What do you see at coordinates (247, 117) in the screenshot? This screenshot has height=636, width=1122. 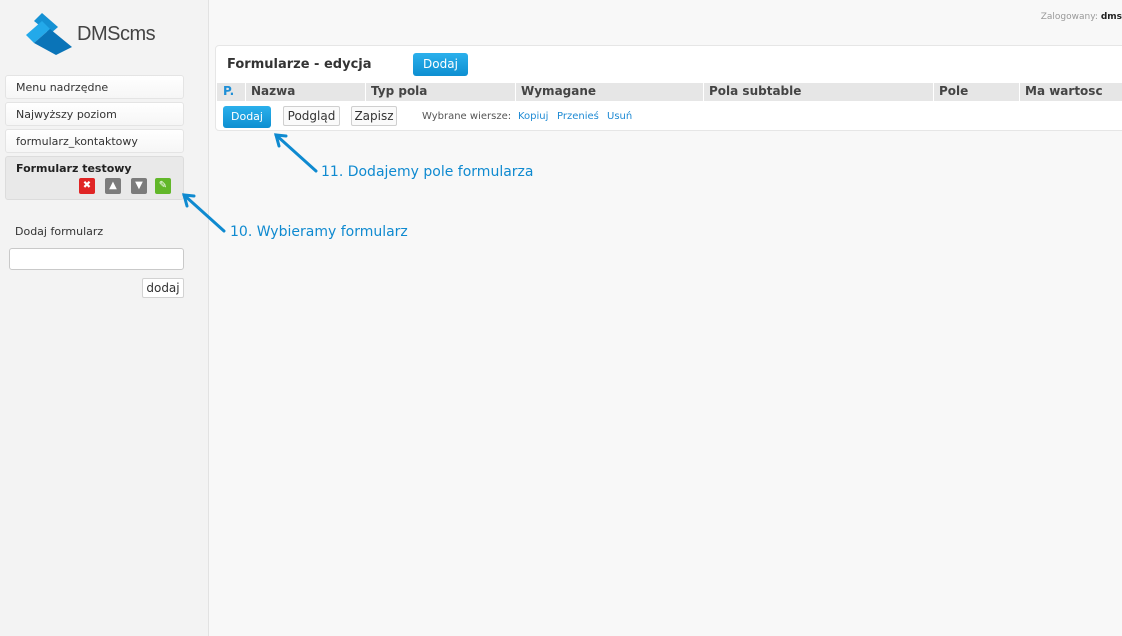 I see `add-field-button: Dodaj` at bounding box center [247, 117].